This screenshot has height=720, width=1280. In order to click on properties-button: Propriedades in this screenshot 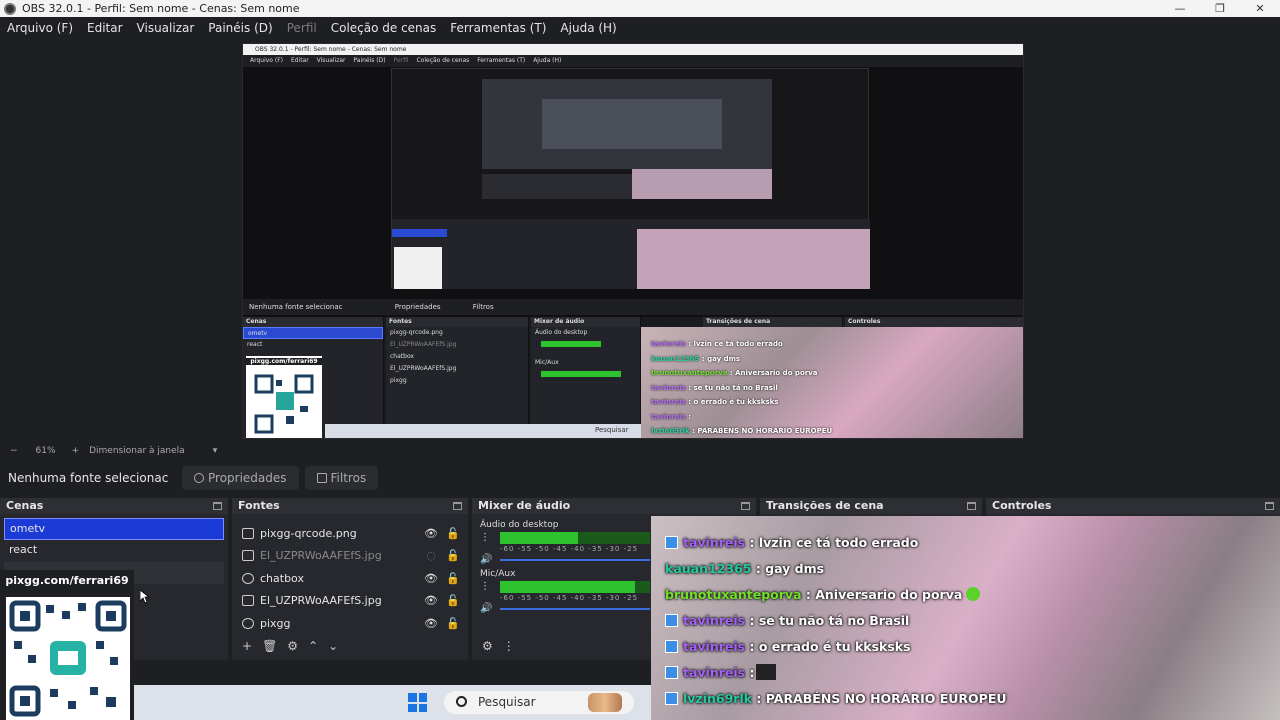, I will do `click(240, 478)`.